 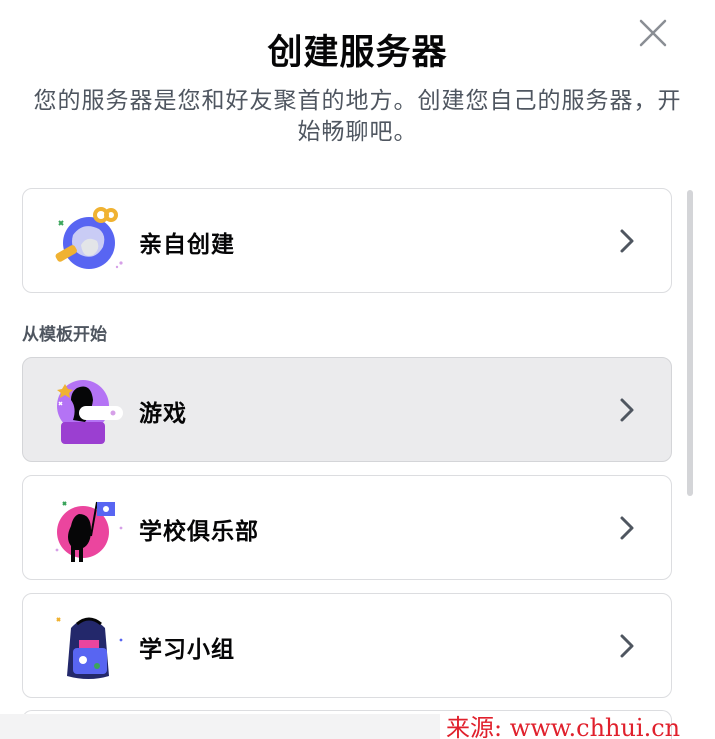 What do you see at coordinates (89, 410) in the screenshot?
I see `gaming-icon` at bounding box center [89, 410].